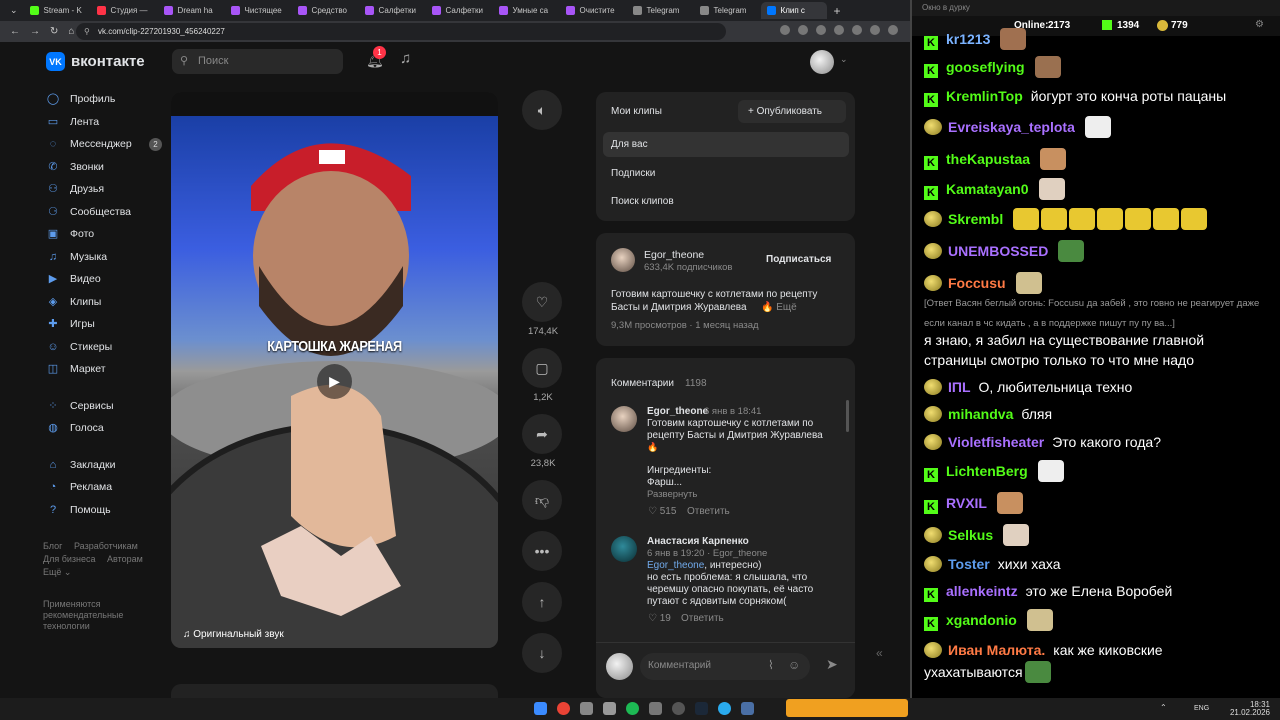 Image resolution: width=1280 pixels, height=720 pixels. Describe the element at coordinates (798, 259) in the screenshot. I see `subscribe-button: Подписаться` at that location.